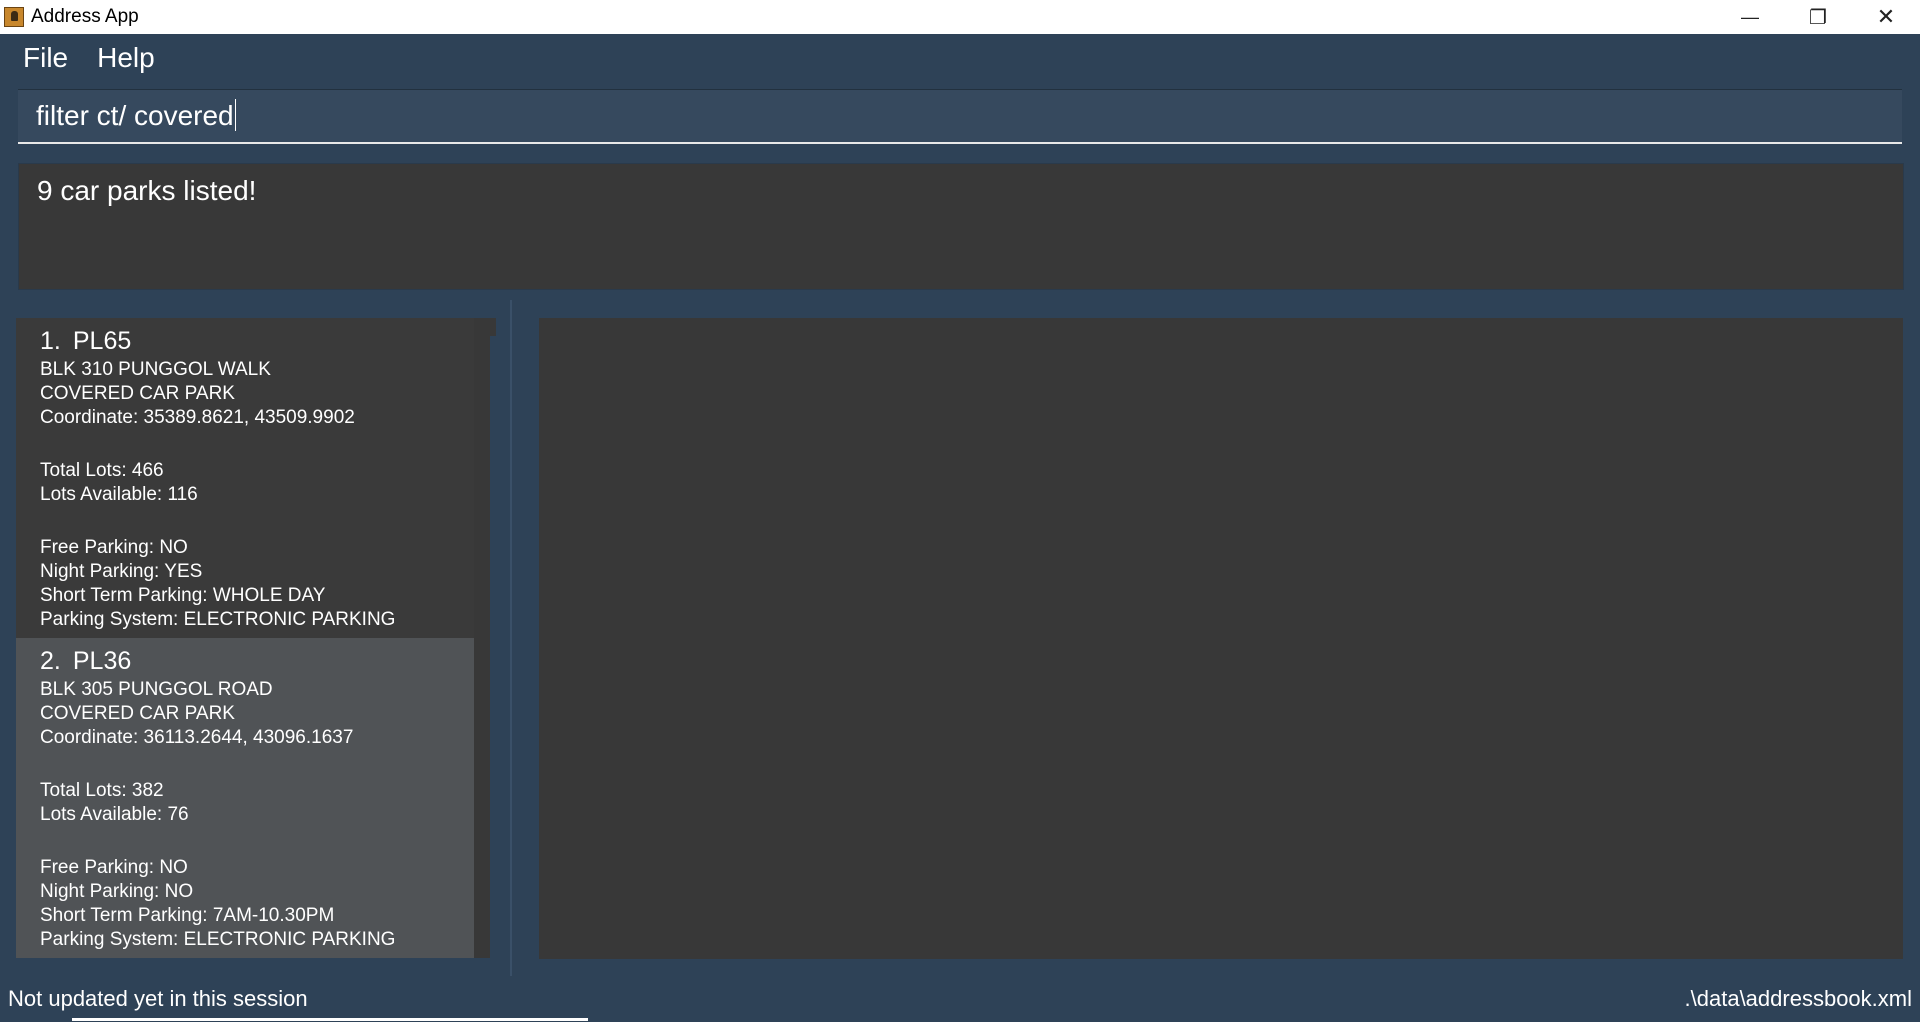 The height and width of the screenshot is (1022, 1920). I want to click on carpark-title: 1. PL65, so click(257, 341).